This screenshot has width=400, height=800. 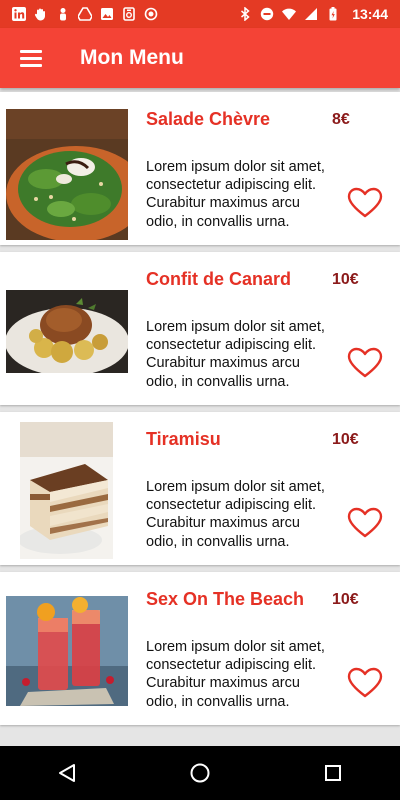 I want to click on box-icon, so click(x=129, y=14).